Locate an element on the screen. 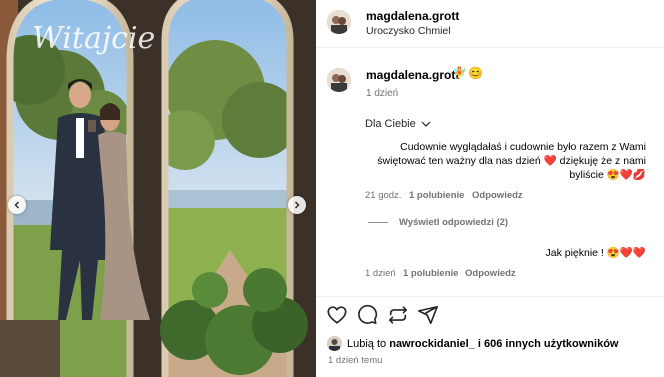 This screenshot has height=377, width=664. share-icon is located at coordinates (428, 315).